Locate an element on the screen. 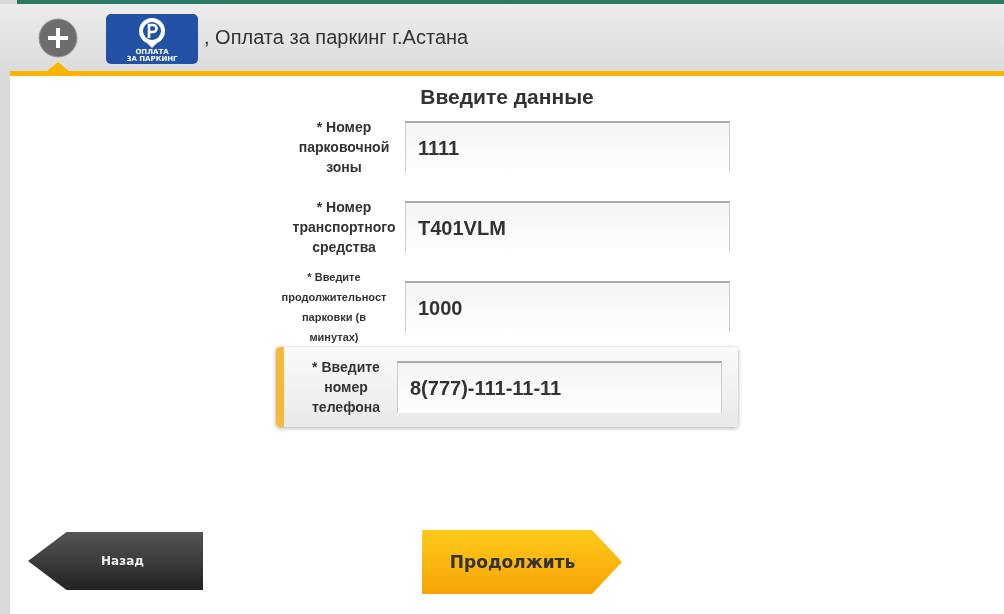 This screenshot has height=614, width=1004. service-title: , Оплата за паркинг г.Астана is located at coordinates (336, 37).